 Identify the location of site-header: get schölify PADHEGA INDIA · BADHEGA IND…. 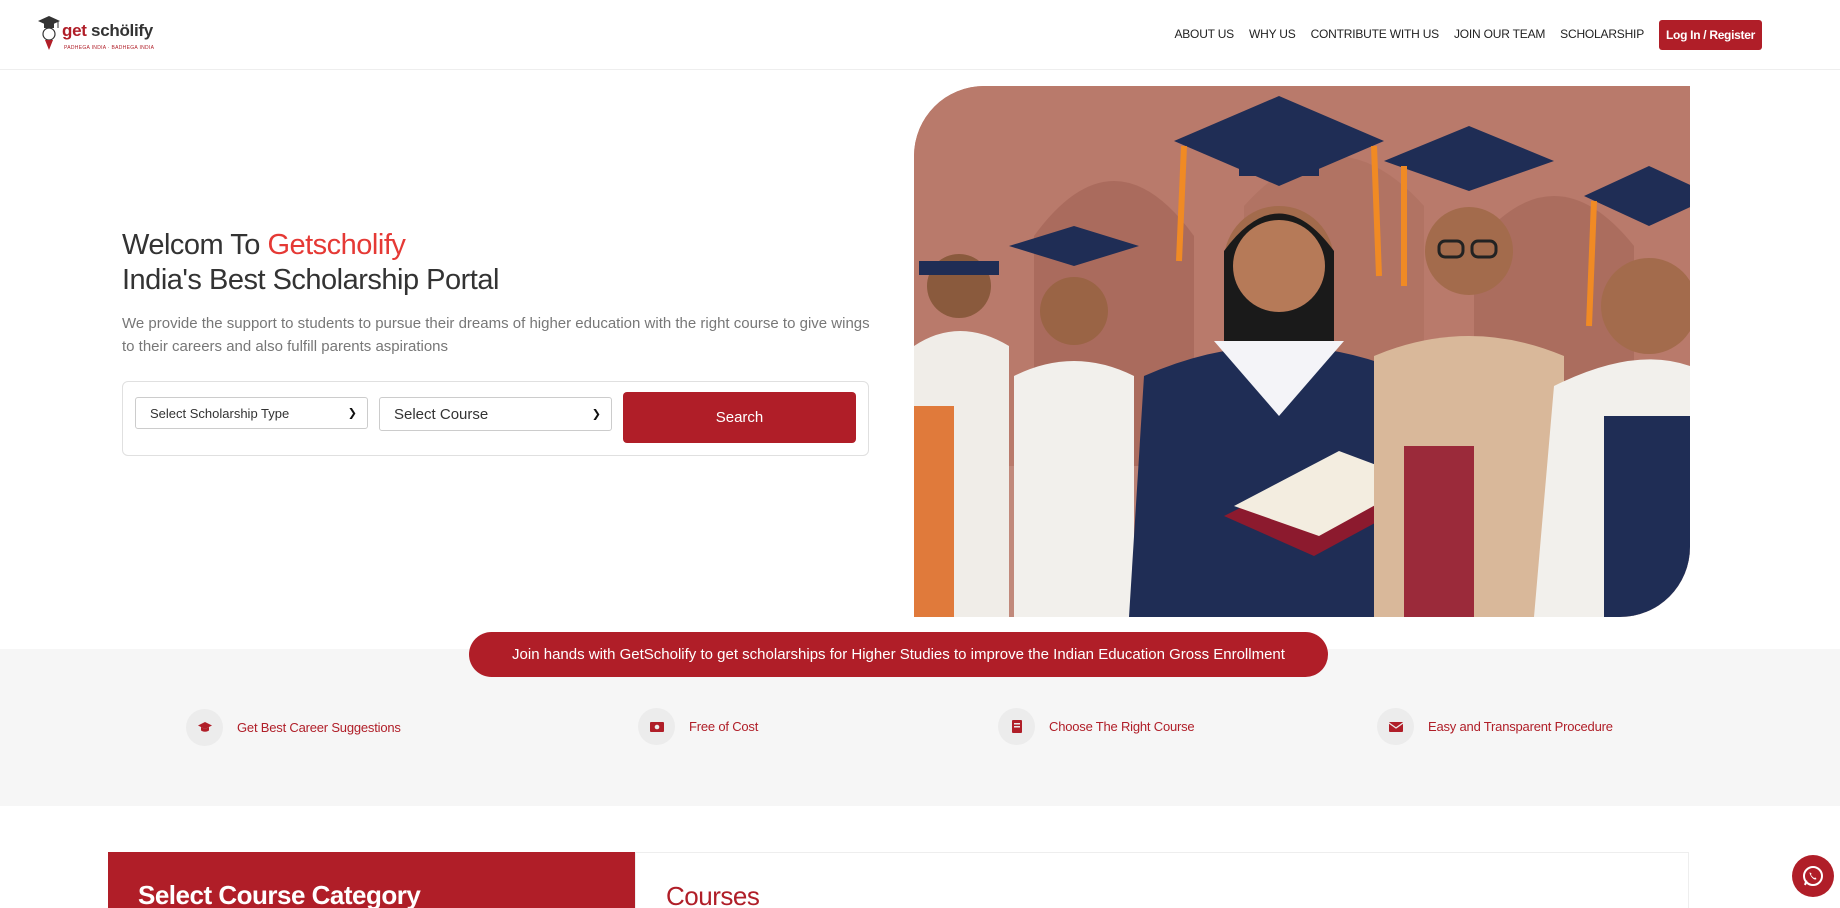
(920, 35).